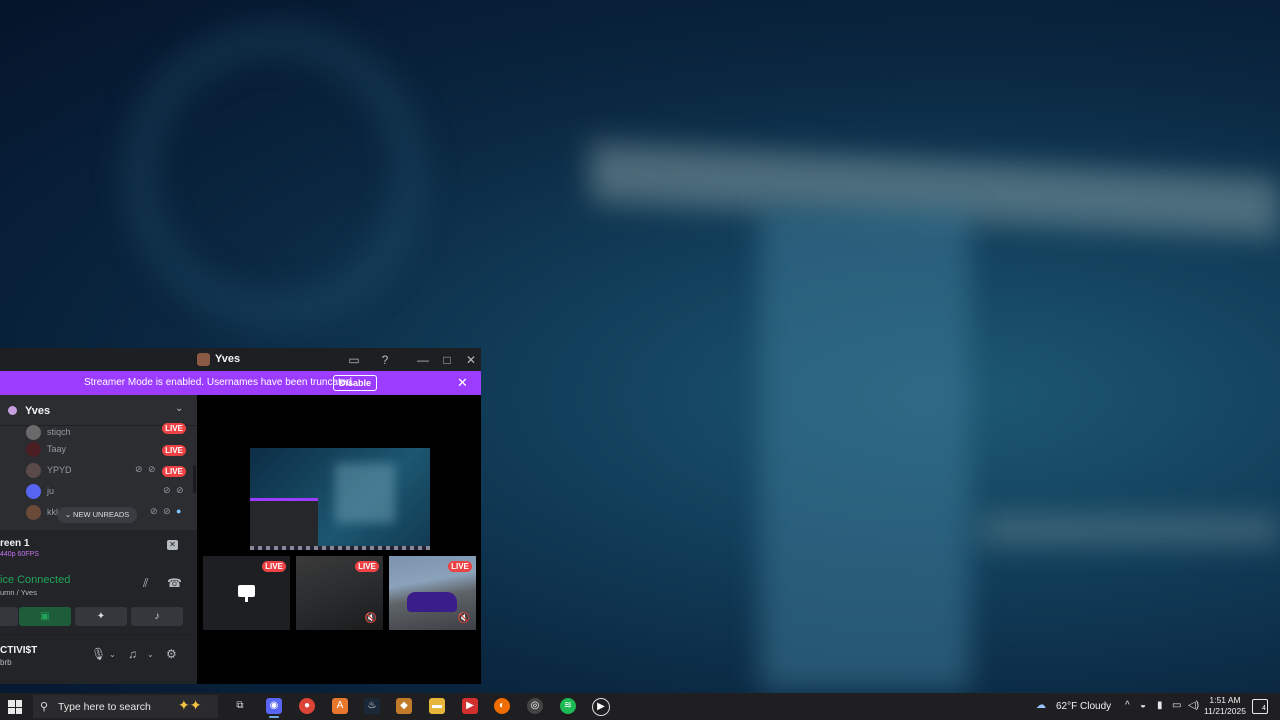 This screenshot has height=720, width=1280. What do you see at coordinates (1041, 705) in the screenshot?
I see `weather-cloud-icon: ☁` at bounding box center [1041, 705].